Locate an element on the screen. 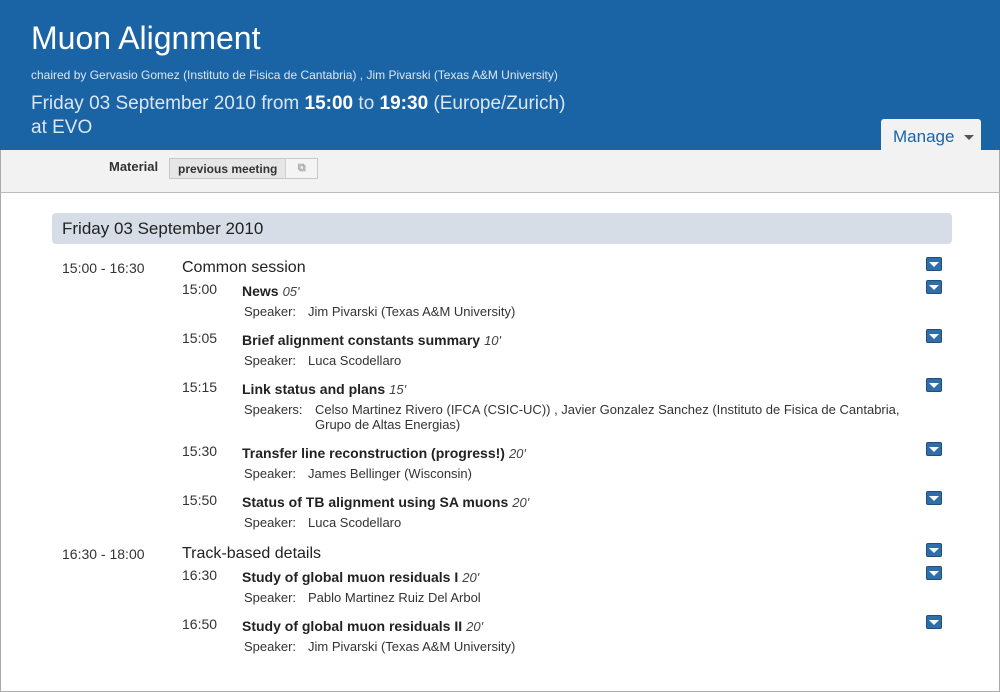 This screenshot has width=1000, height=692. contribution-title: News 05' is located at coordinates (271, 291).